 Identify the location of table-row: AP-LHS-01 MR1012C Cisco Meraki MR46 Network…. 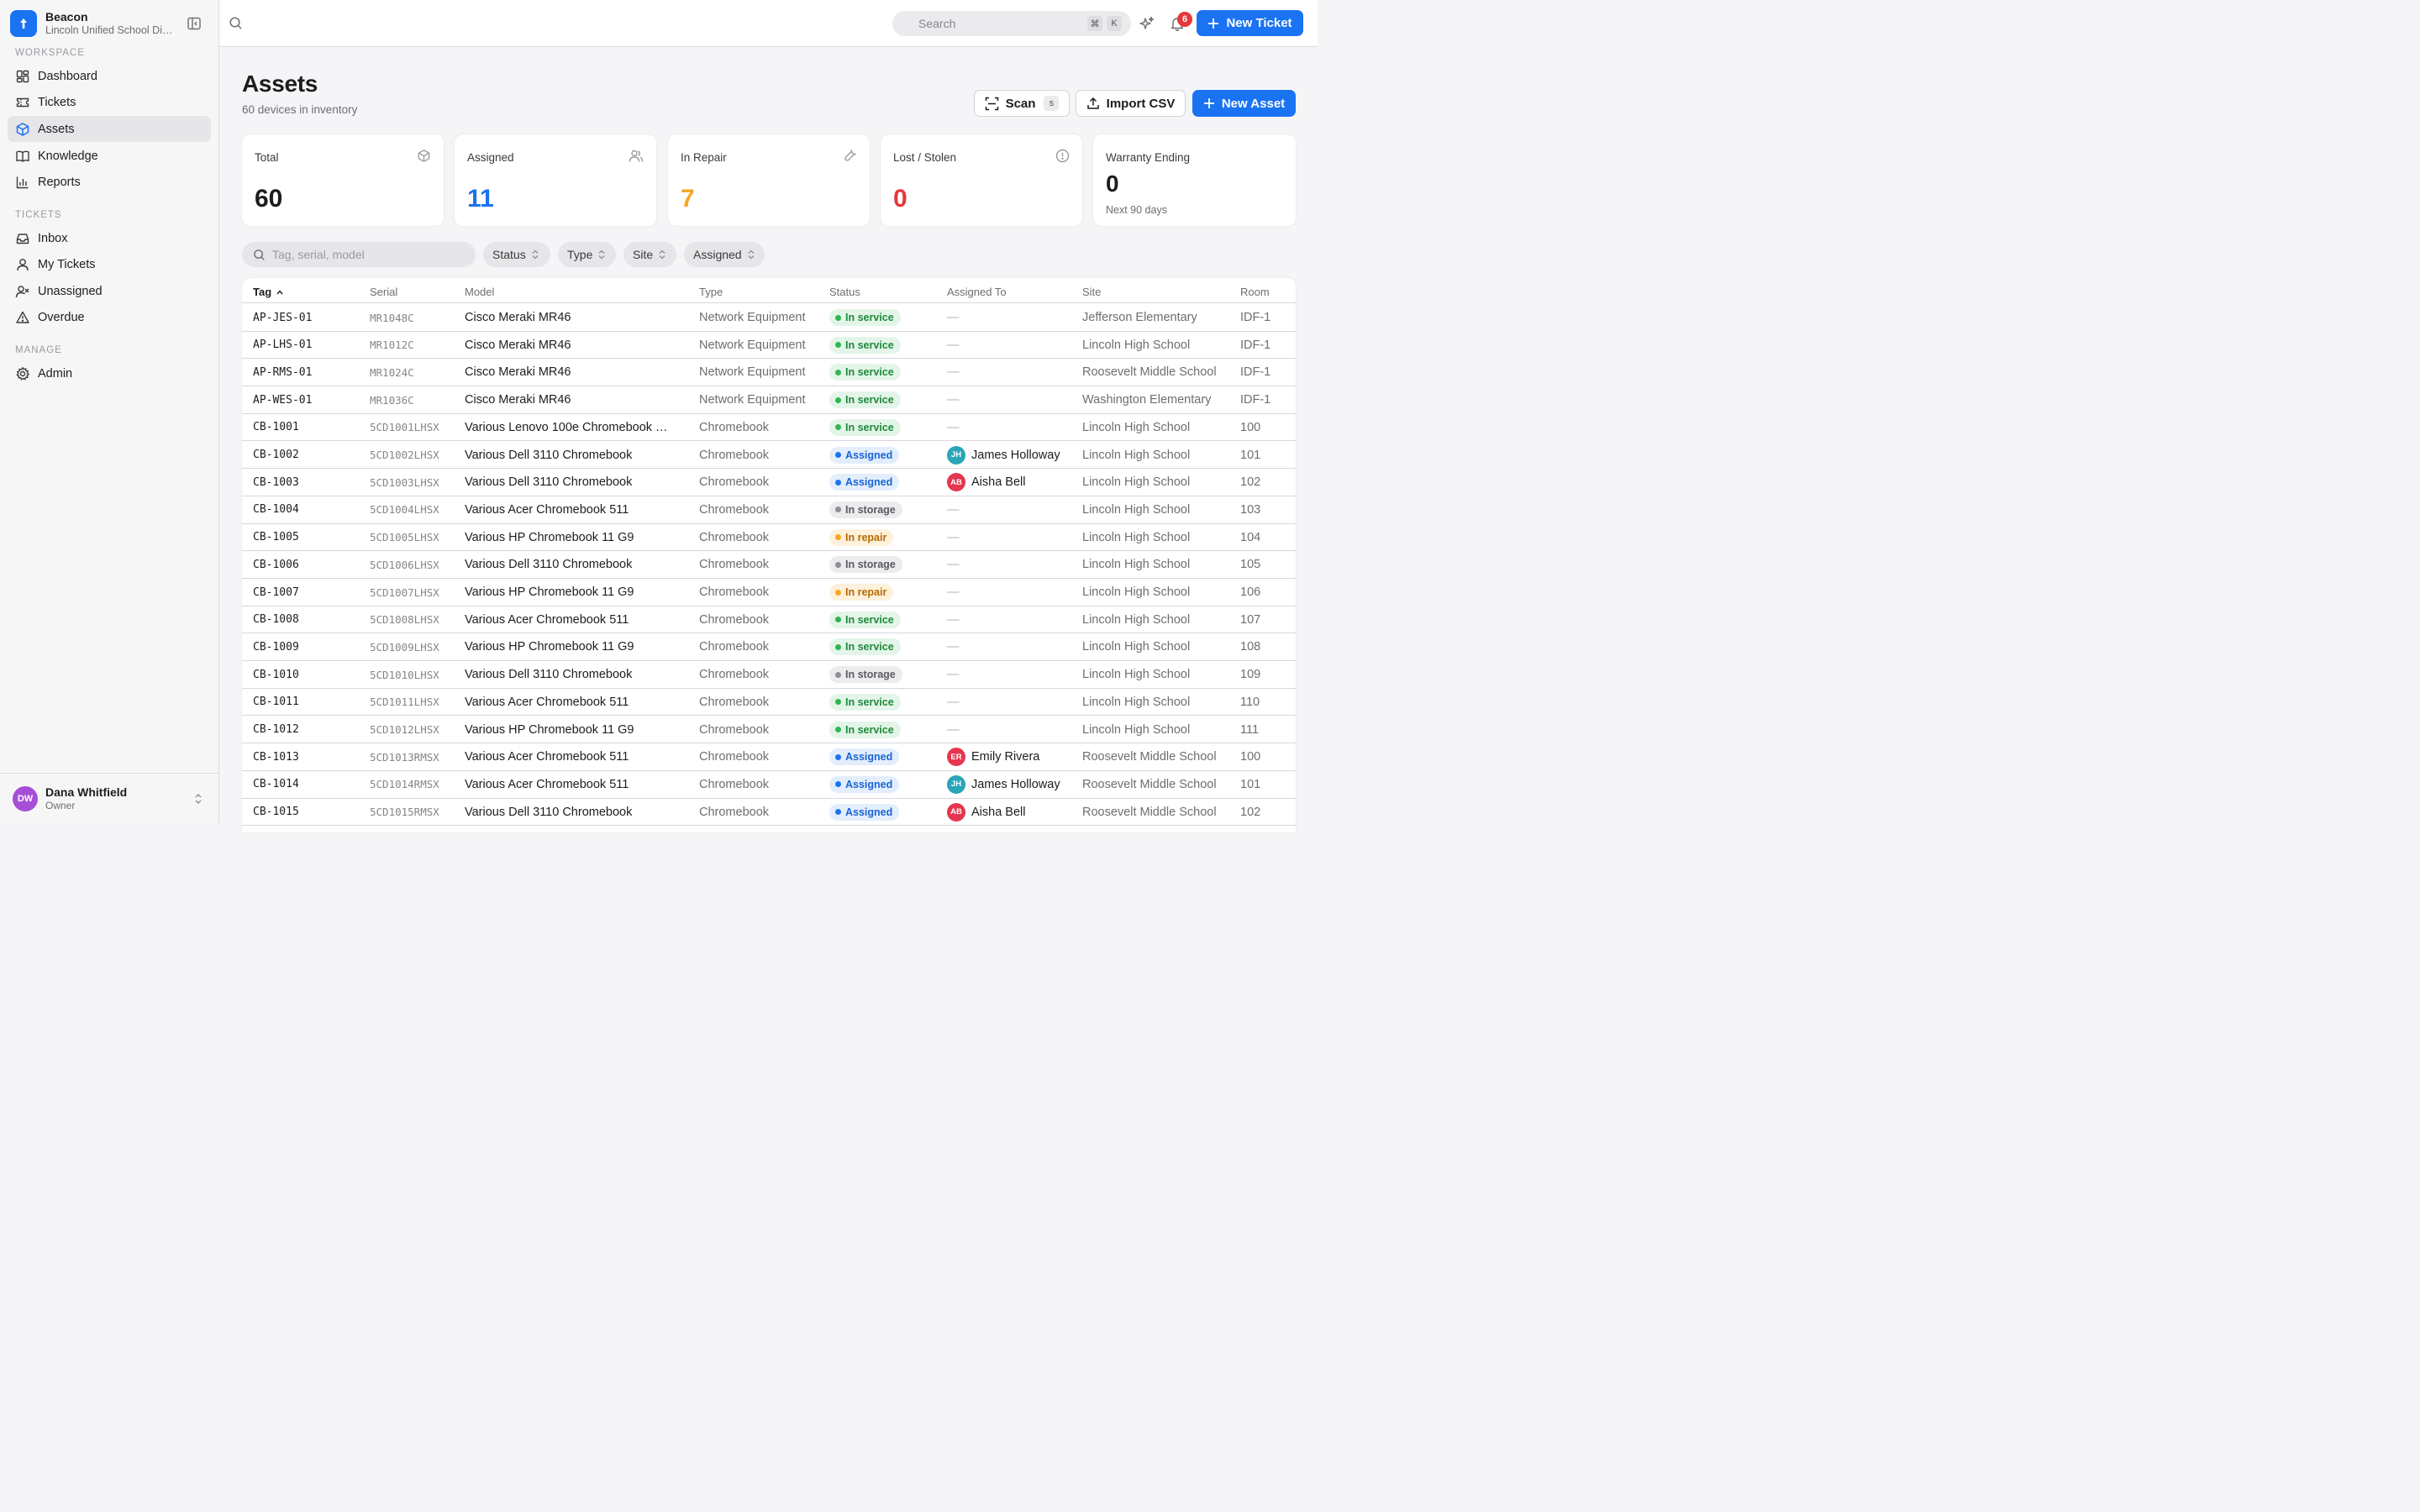
(769, 346).